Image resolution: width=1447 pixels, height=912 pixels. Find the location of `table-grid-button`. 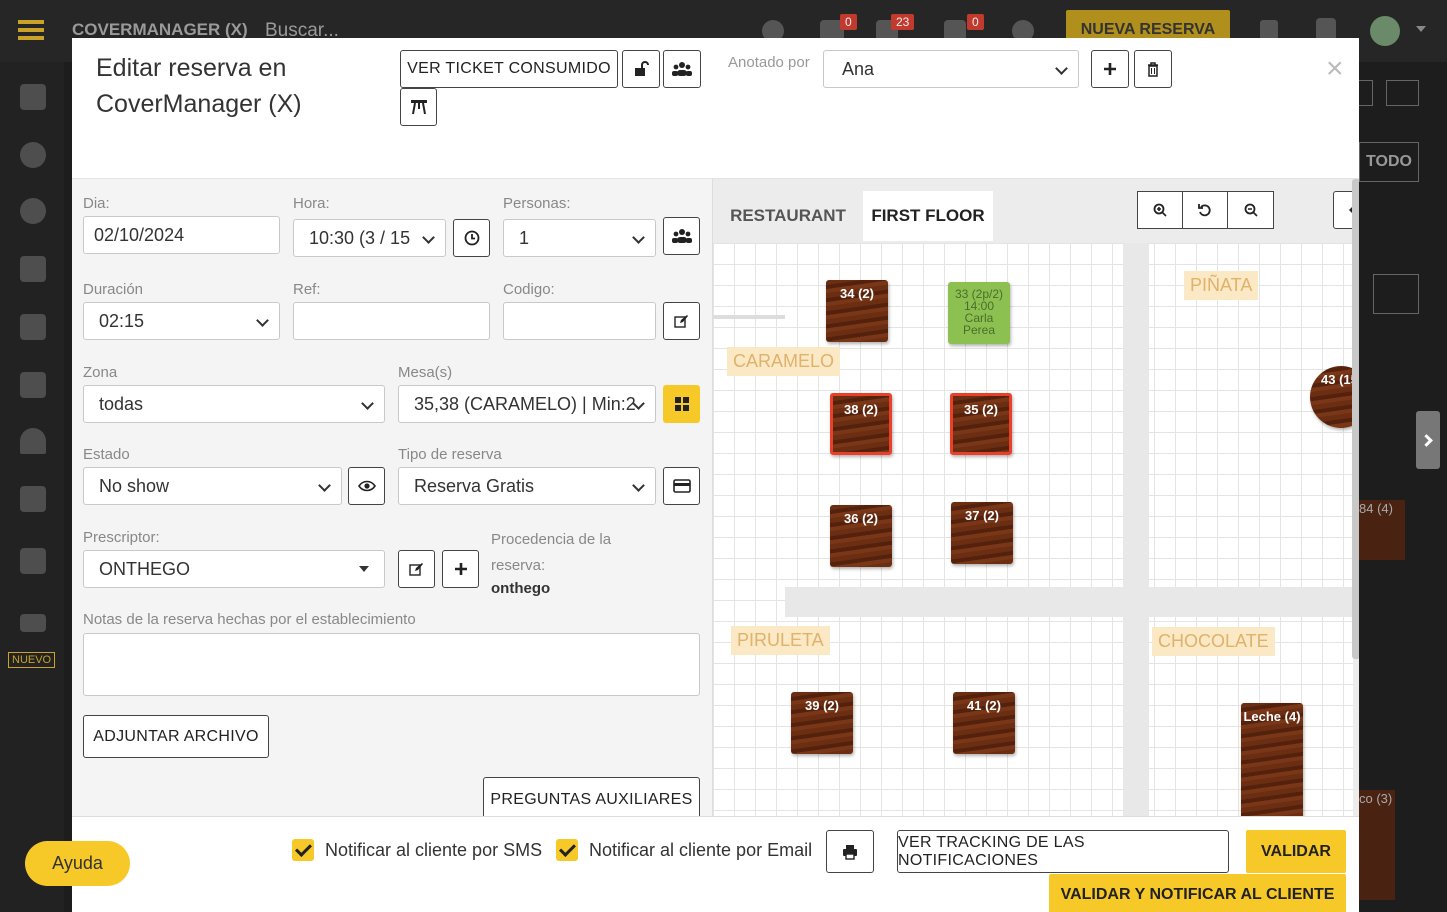

table-grid-button is located at coordinates (681, 404).